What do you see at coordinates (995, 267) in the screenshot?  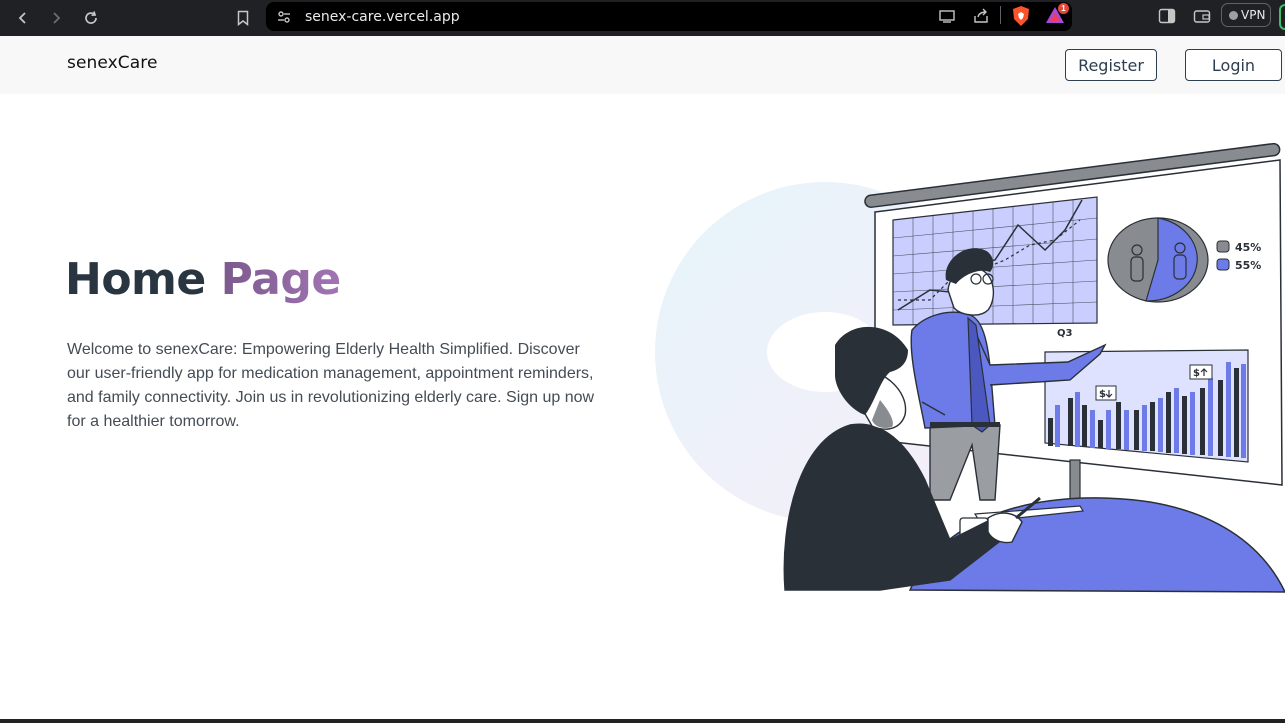 I see `line-chart: Q3` at bounding box center [995, 267].